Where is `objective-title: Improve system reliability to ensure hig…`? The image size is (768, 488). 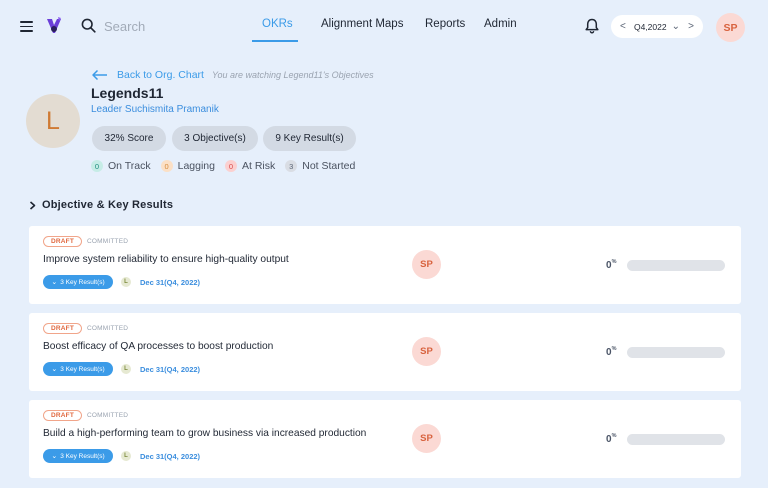 objective-title: Improve system reliability to ensure hig… is located at coordinates (166, 259).